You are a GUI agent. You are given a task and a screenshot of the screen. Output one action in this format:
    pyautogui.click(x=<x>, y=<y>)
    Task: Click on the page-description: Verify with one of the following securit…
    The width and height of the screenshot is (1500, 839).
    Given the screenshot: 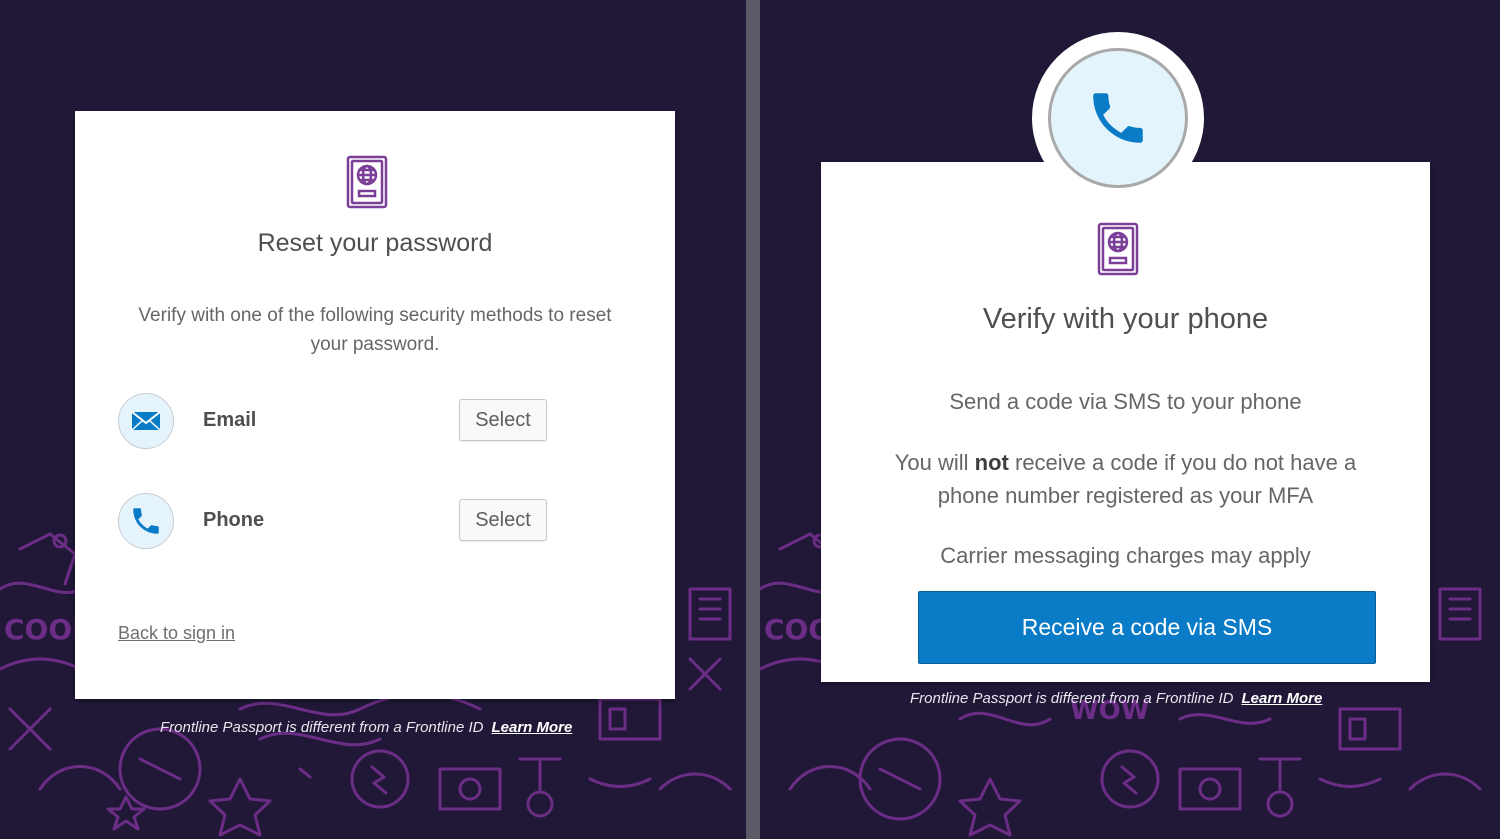 What is the action you would take?
    pyautogui.click(x=375, y=330)
    